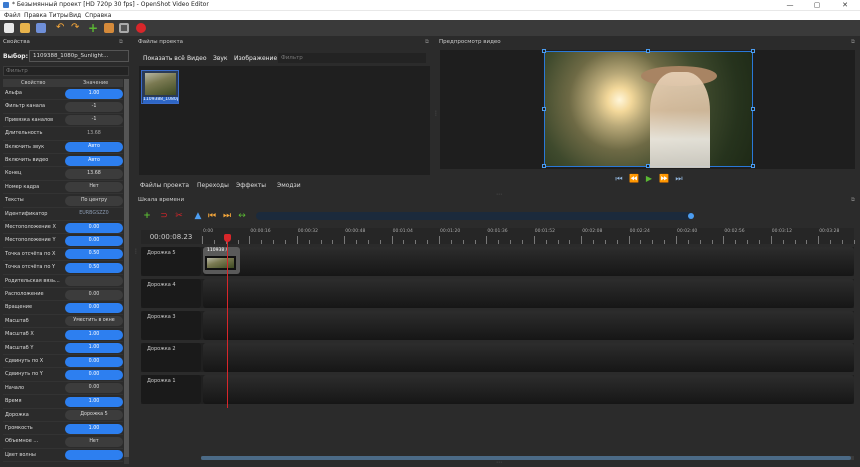  I want to click on property-row: Начало 0.00, so click(63, 389).